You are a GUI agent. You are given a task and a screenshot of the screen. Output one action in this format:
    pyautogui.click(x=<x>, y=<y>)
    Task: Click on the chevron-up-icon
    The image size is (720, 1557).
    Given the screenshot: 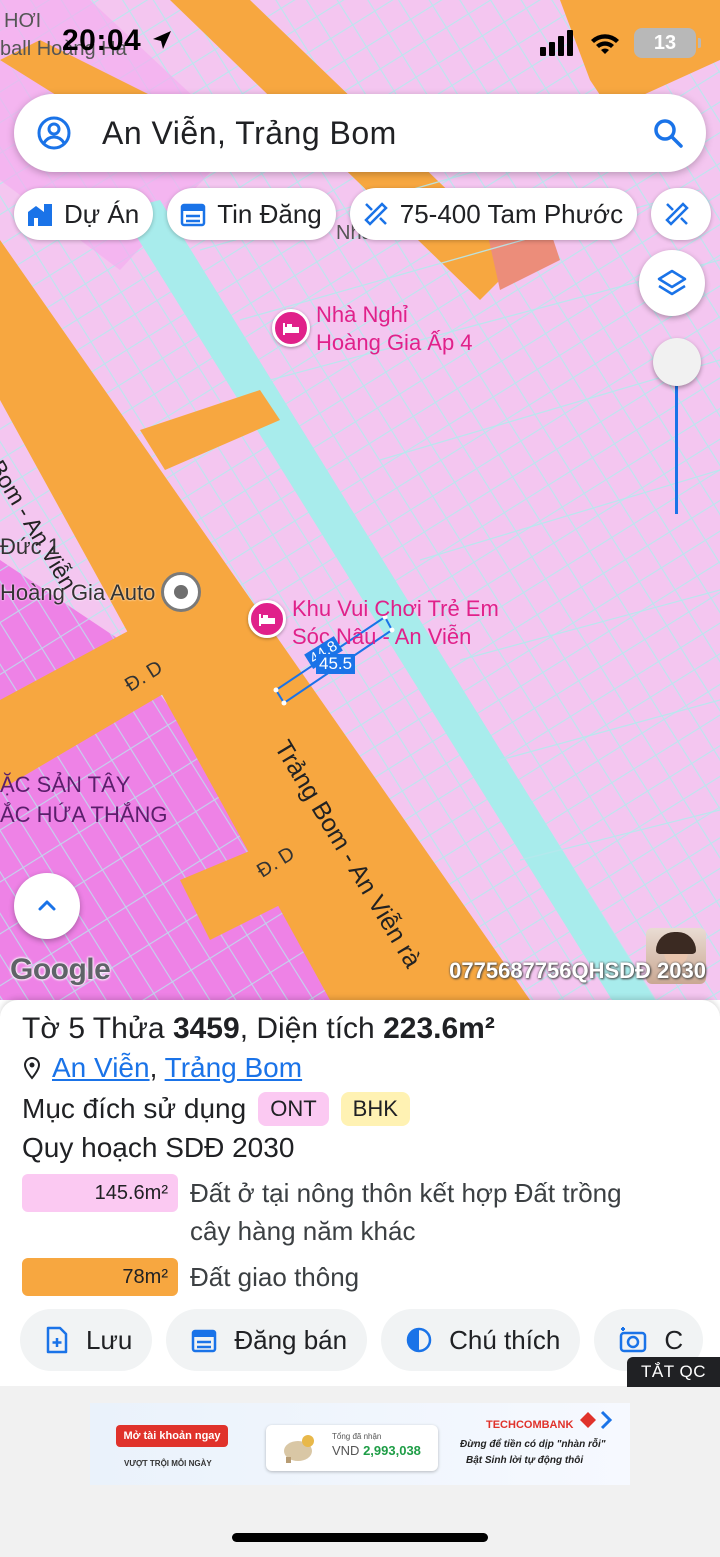 What is the action you would take?
    pyautogui.click(x=47, y=905)
    